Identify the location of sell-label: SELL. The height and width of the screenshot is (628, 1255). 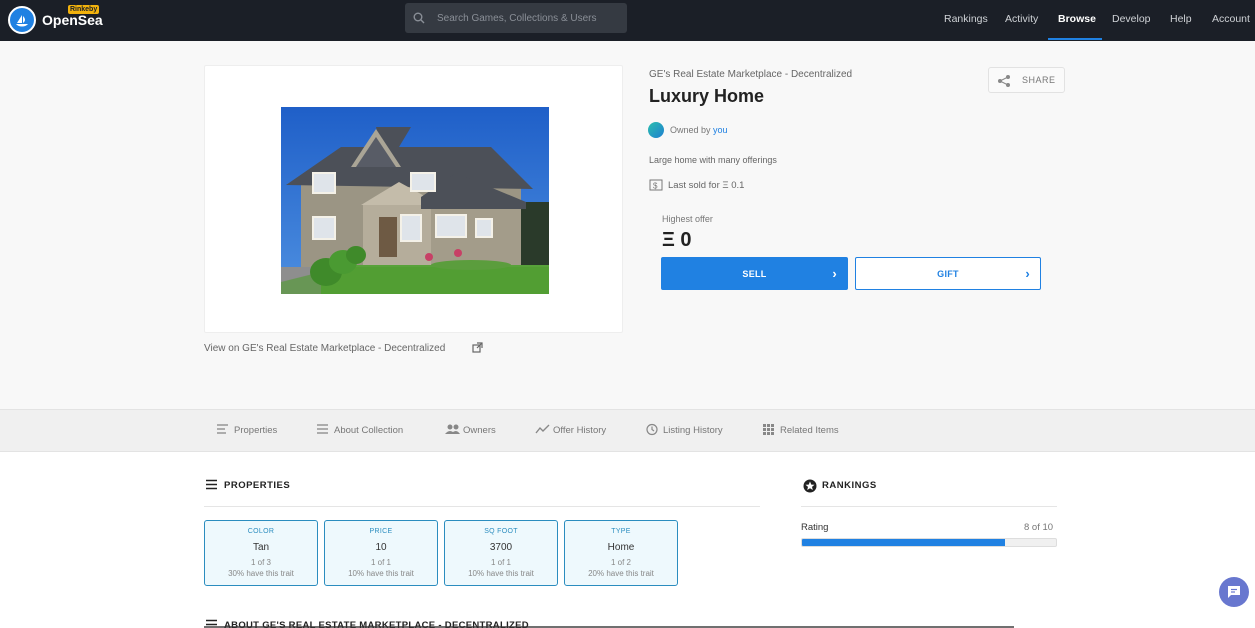
(754, 274).